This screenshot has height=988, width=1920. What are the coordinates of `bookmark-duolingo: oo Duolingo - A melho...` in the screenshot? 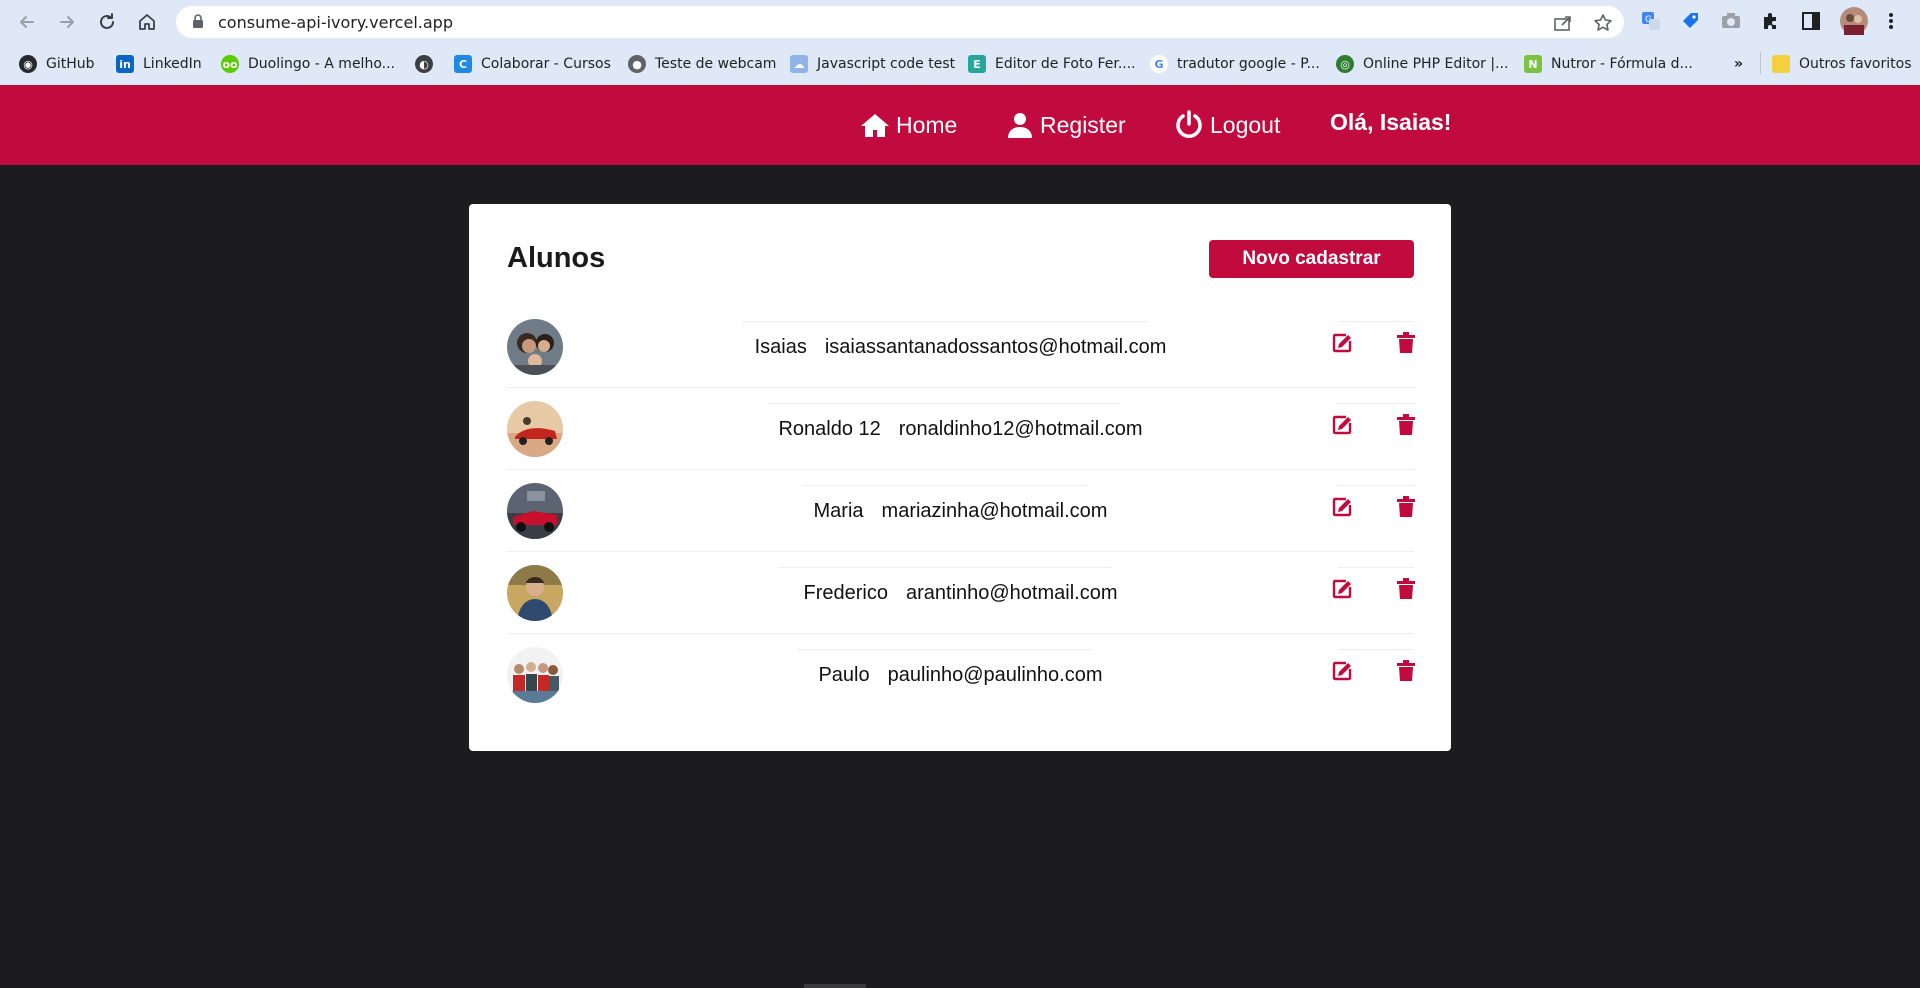 It's located at (308, 64).